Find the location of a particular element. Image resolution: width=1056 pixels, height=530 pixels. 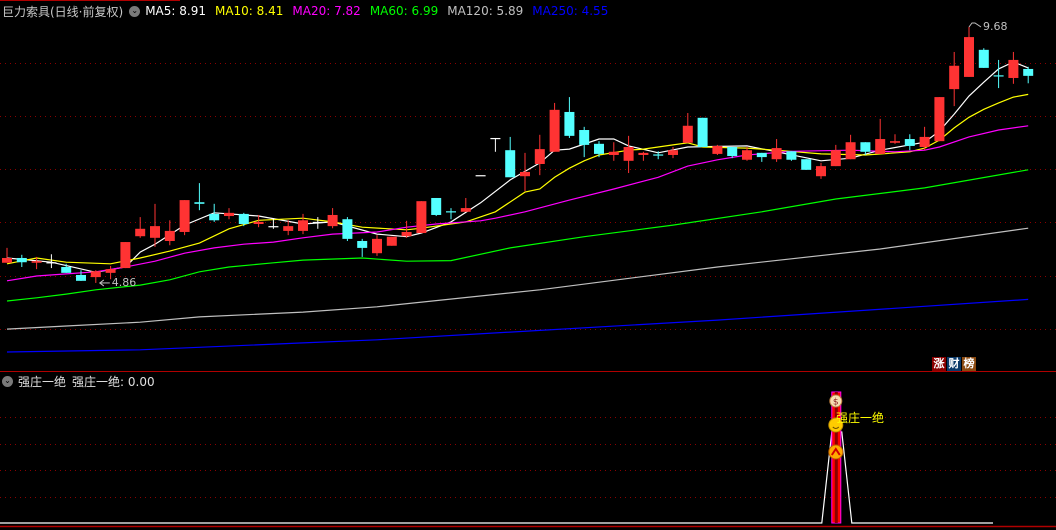

indicator-name: 强庄一绝 is located at coordinates (42, 381).